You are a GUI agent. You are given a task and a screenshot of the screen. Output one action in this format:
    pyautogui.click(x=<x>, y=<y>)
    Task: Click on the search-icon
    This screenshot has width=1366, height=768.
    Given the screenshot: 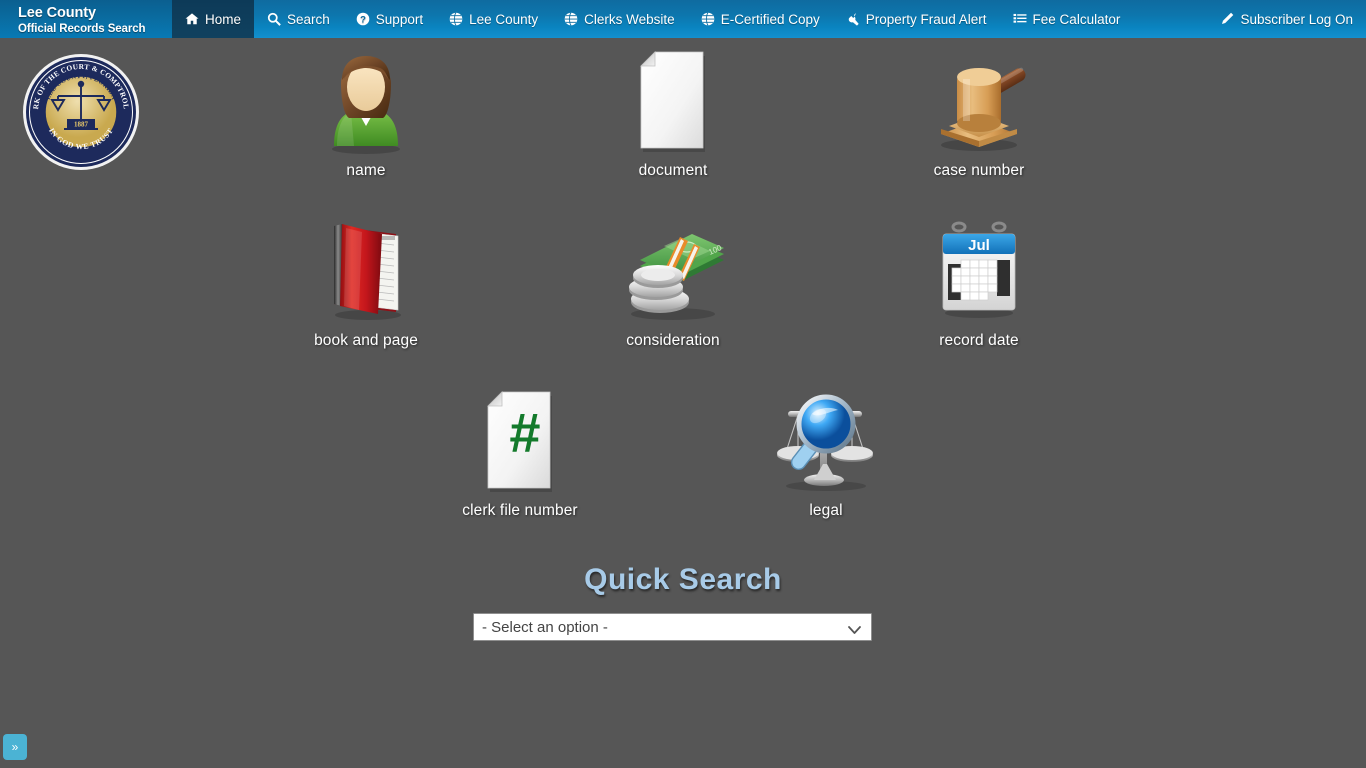 What is the action you would take?
    pyautogui.click(x=274, y=19)
    